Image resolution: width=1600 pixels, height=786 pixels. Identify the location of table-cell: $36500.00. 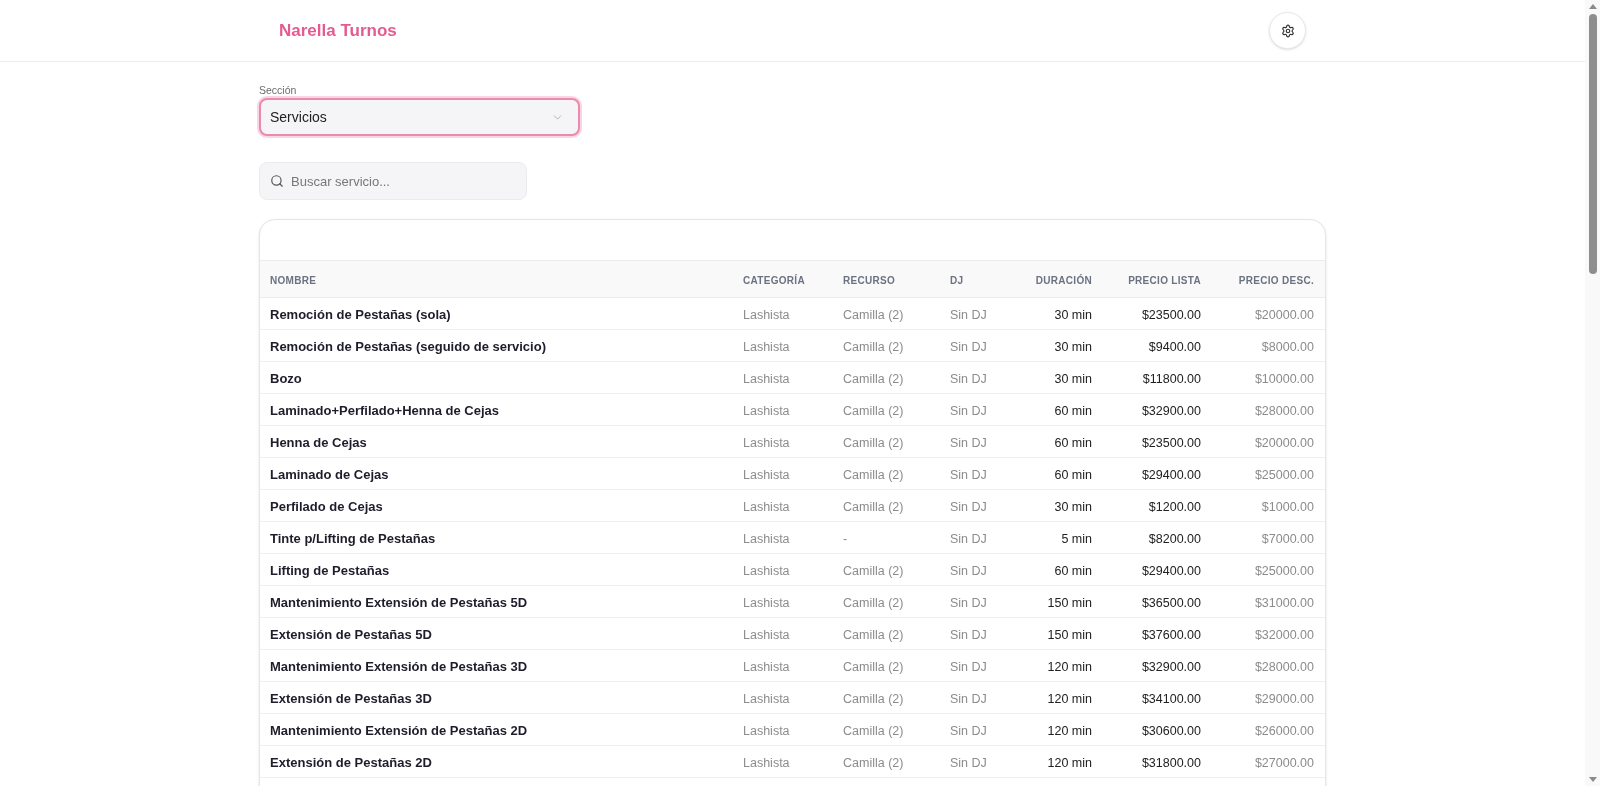
(1171, 602).